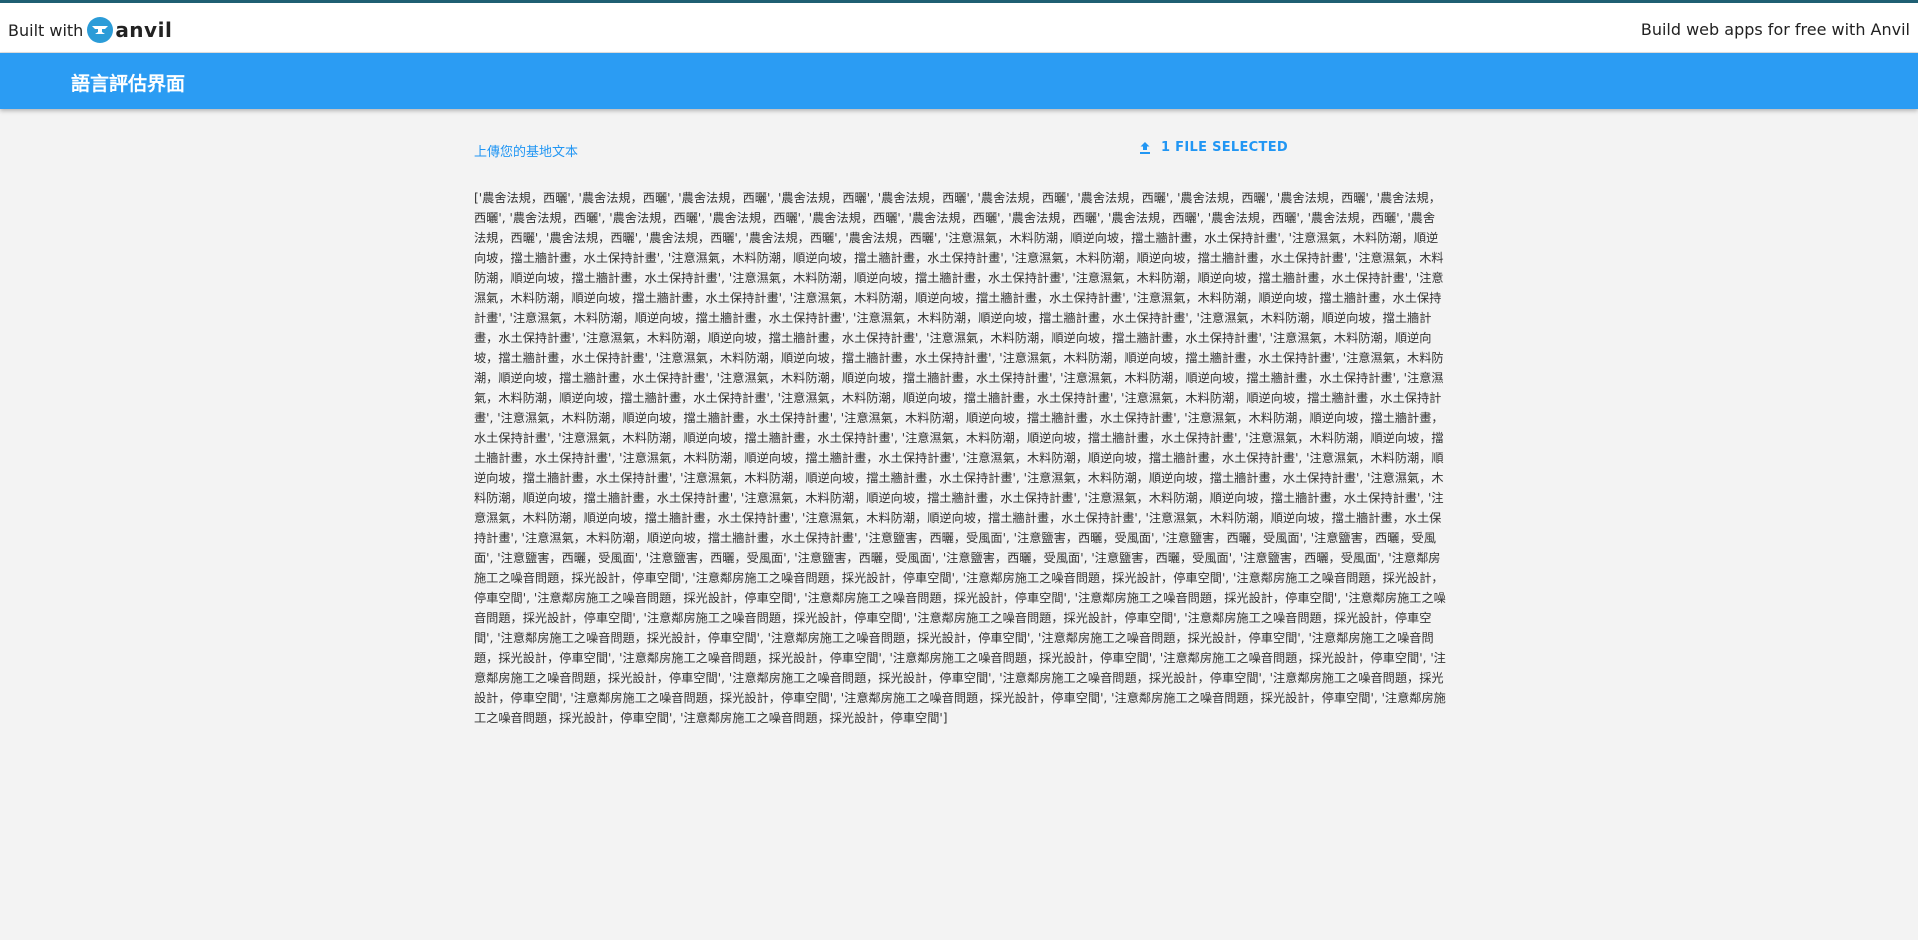 The width and height of the screenshot is (1918, 940). What do you see at coordinates (144, 30) in the screenshot?
I see `anvil-wordmark: anvil` at bounding box center [144, 30].